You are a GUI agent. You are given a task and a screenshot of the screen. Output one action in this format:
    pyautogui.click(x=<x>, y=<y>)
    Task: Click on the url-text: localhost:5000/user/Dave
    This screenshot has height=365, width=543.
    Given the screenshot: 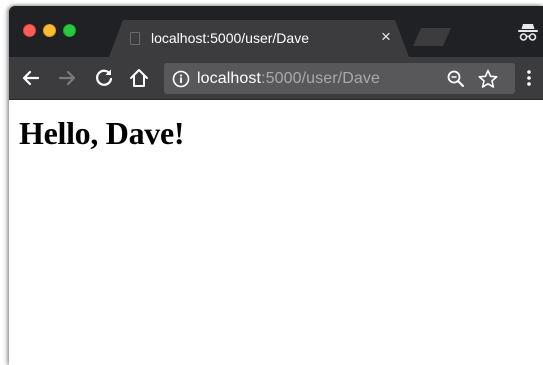 What is the action you would take?
    pyautogui.click(x=288, y=79)
    